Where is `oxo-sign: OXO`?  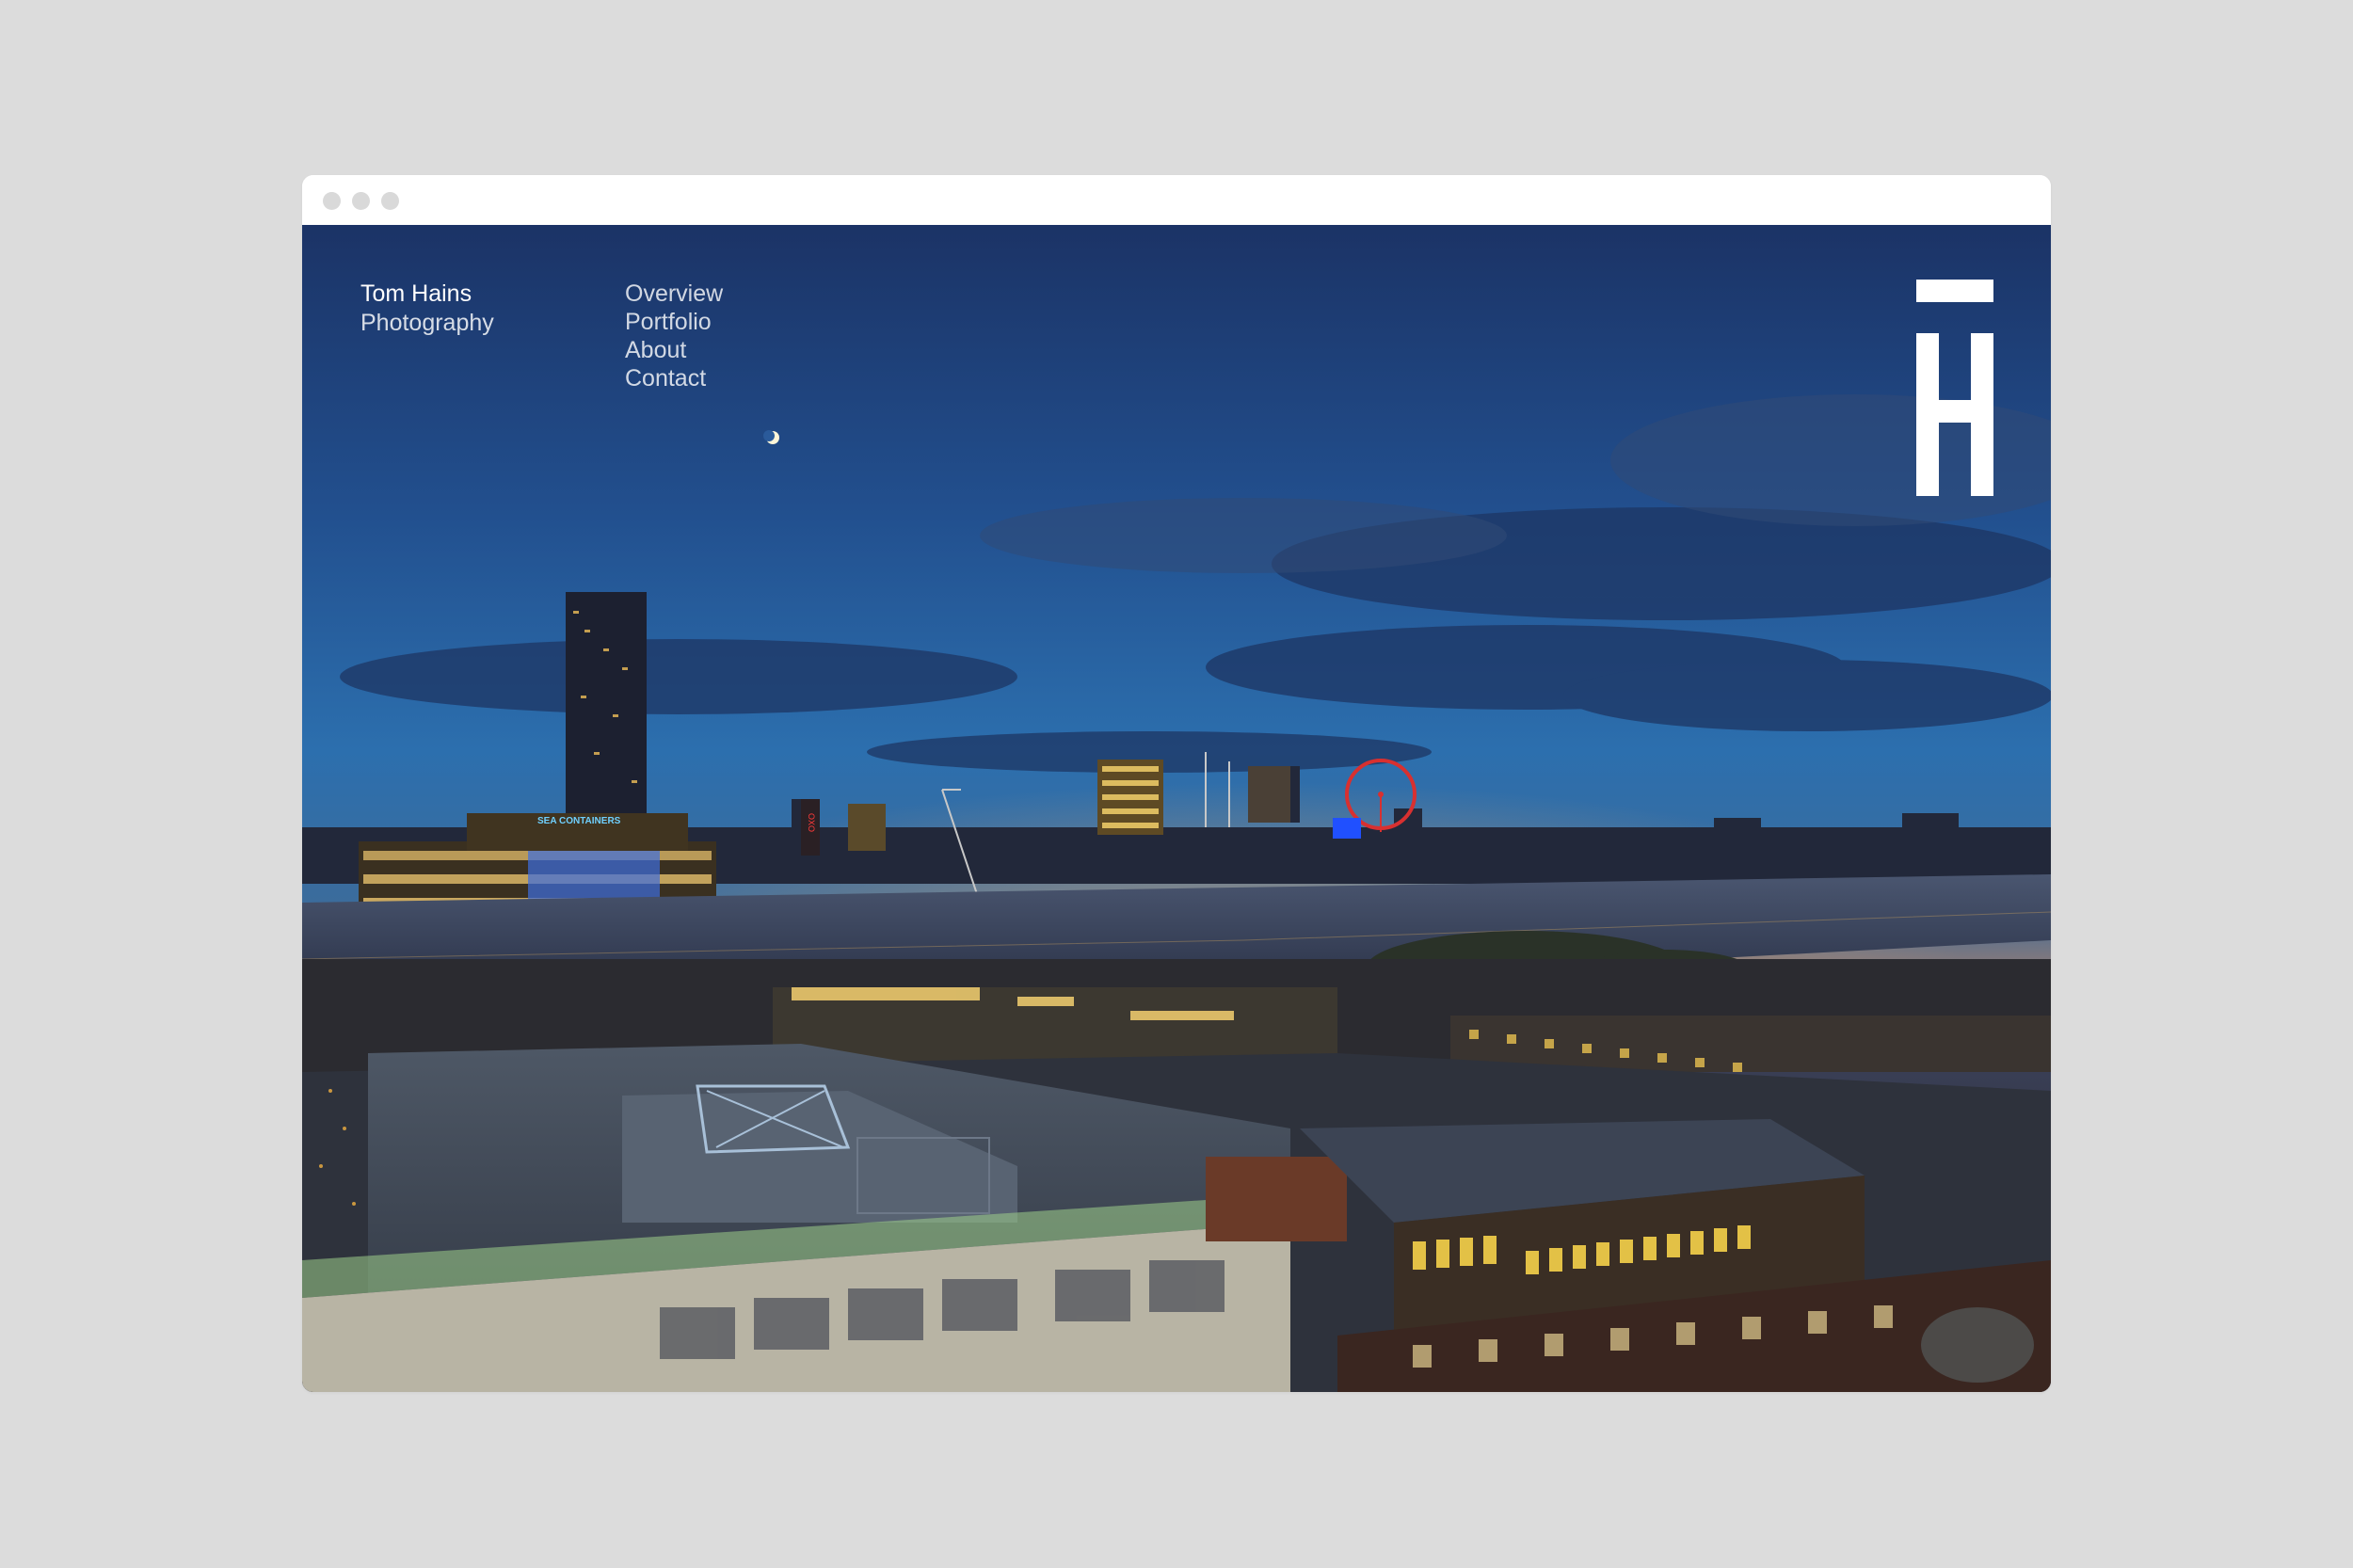 oxo-sign: OXO is located at coordinates (811, 822).